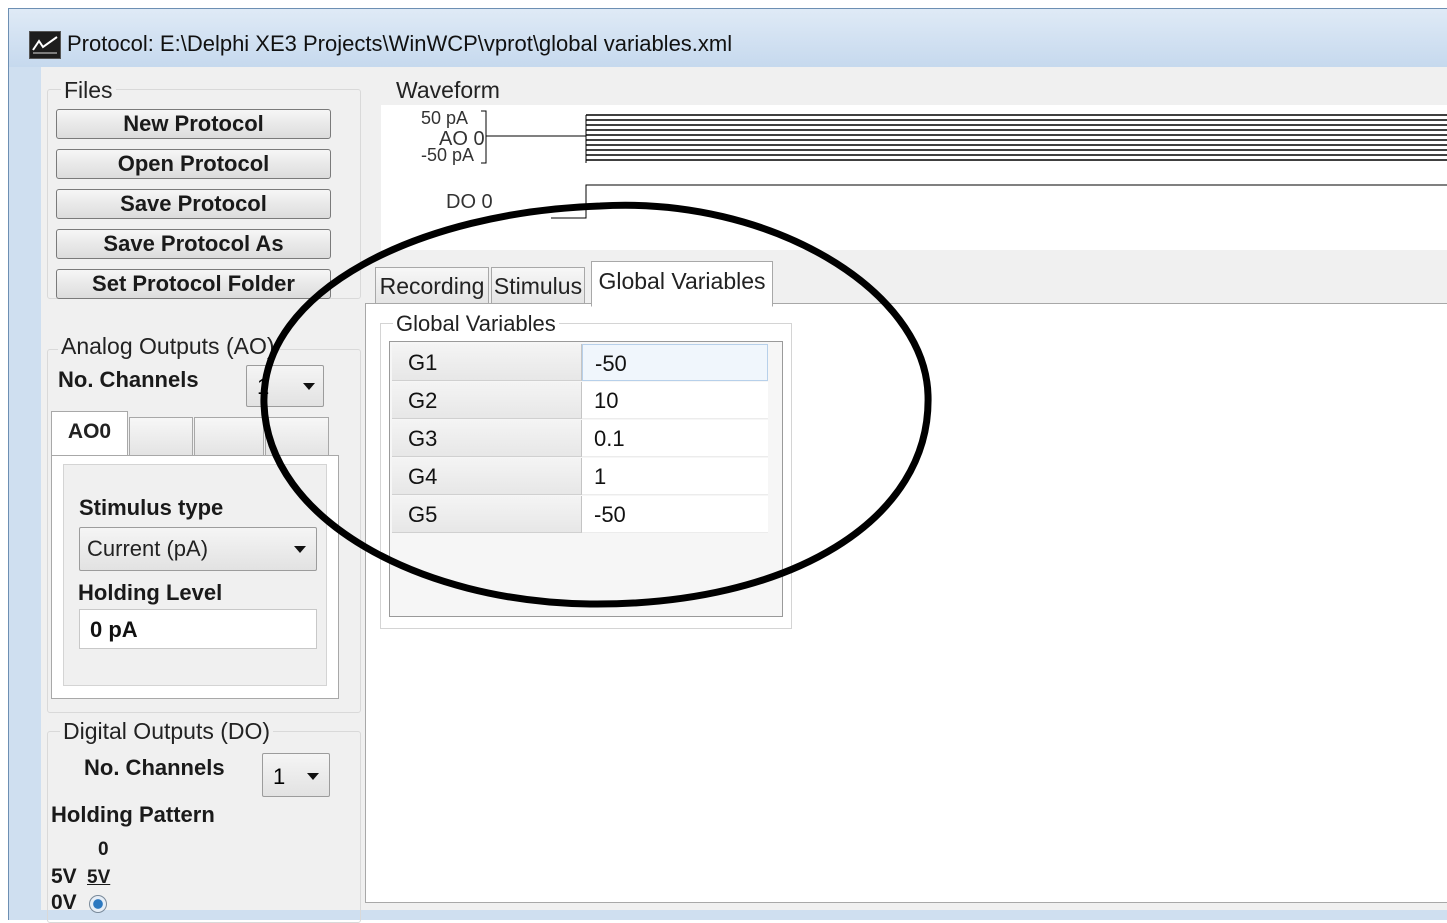 The width and height of the screenshot is (1447, 923). I want to click on tab-ao3, so click(297, 436).